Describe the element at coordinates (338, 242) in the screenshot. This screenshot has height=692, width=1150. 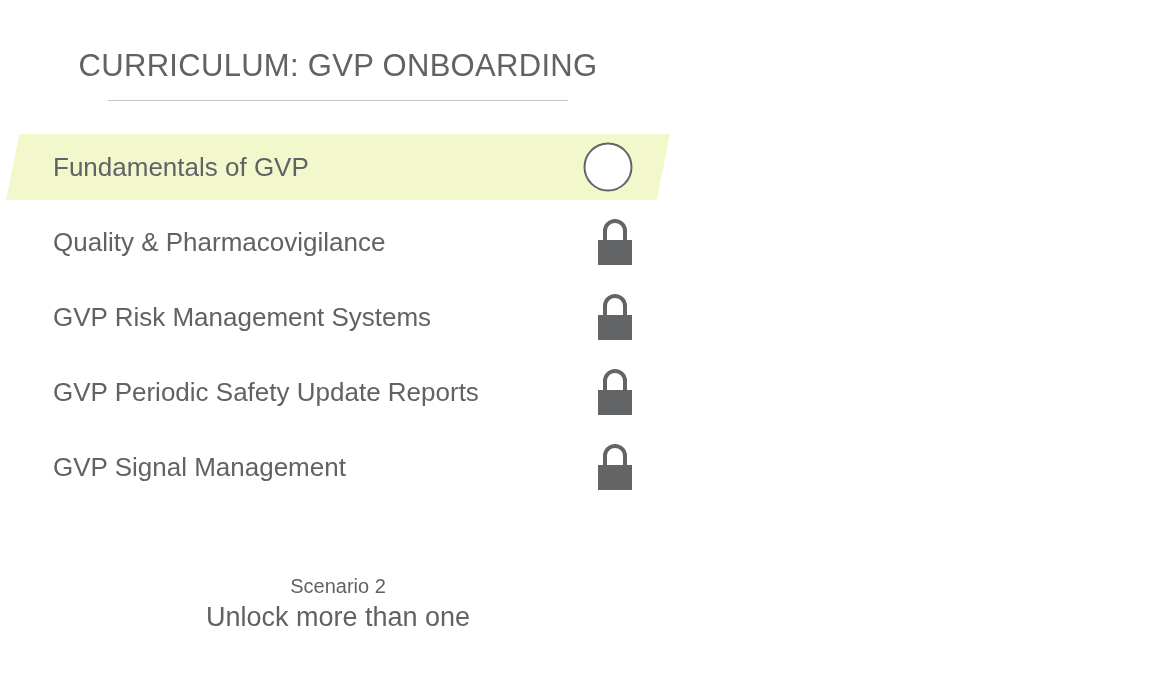
I see `course-row: Quality & Pharmacovigilance` at that location.